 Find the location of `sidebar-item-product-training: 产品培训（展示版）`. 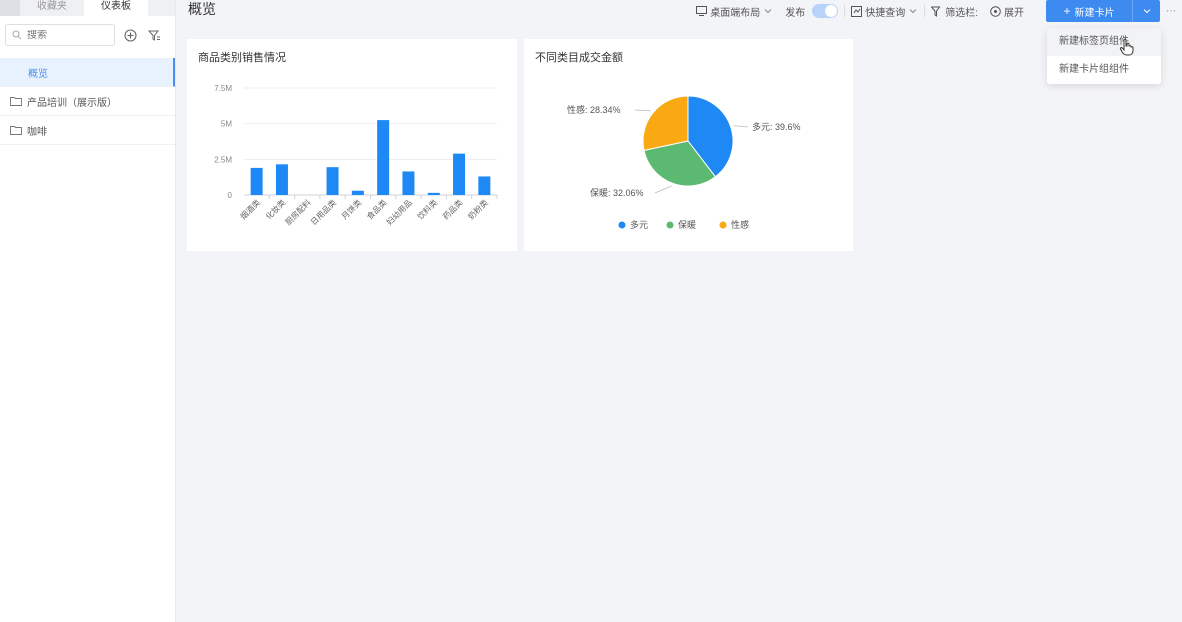

sidebar-item-product-training: 产品培训（展示版） is located at coordinates (87, 101).